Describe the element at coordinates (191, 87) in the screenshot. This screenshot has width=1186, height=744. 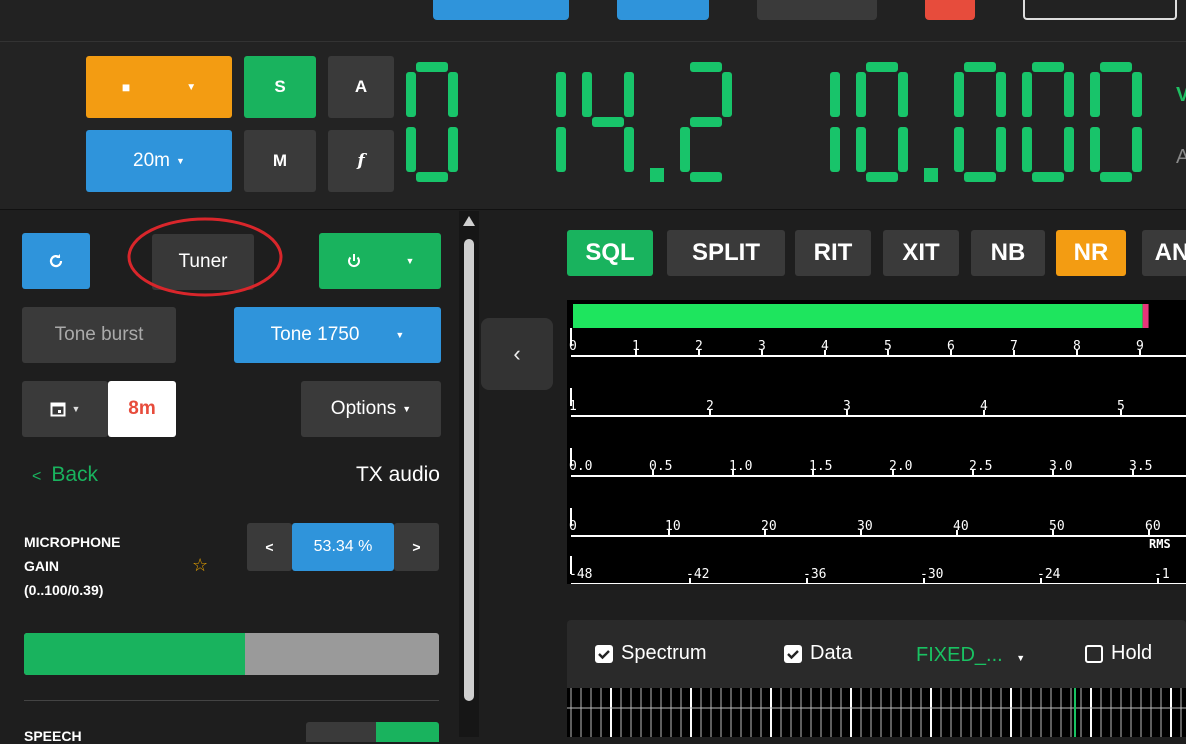
I see `chevron-down-icon: ▼` at that location.